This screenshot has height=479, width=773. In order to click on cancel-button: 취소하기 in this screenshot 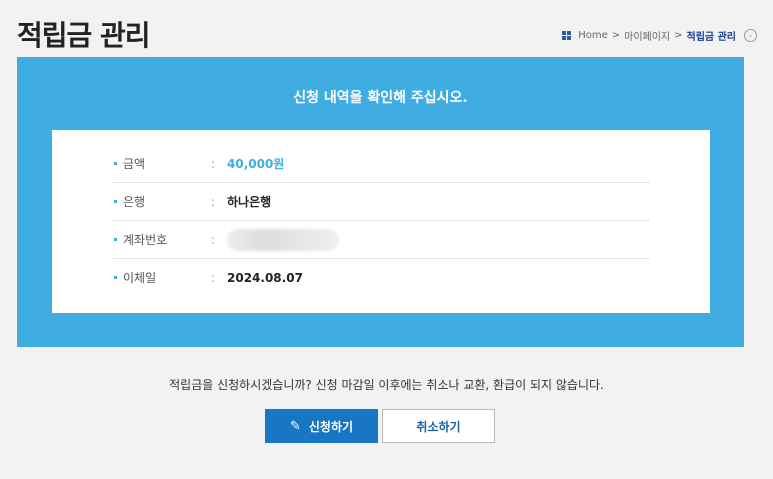, I will do `click(438, 426)`.